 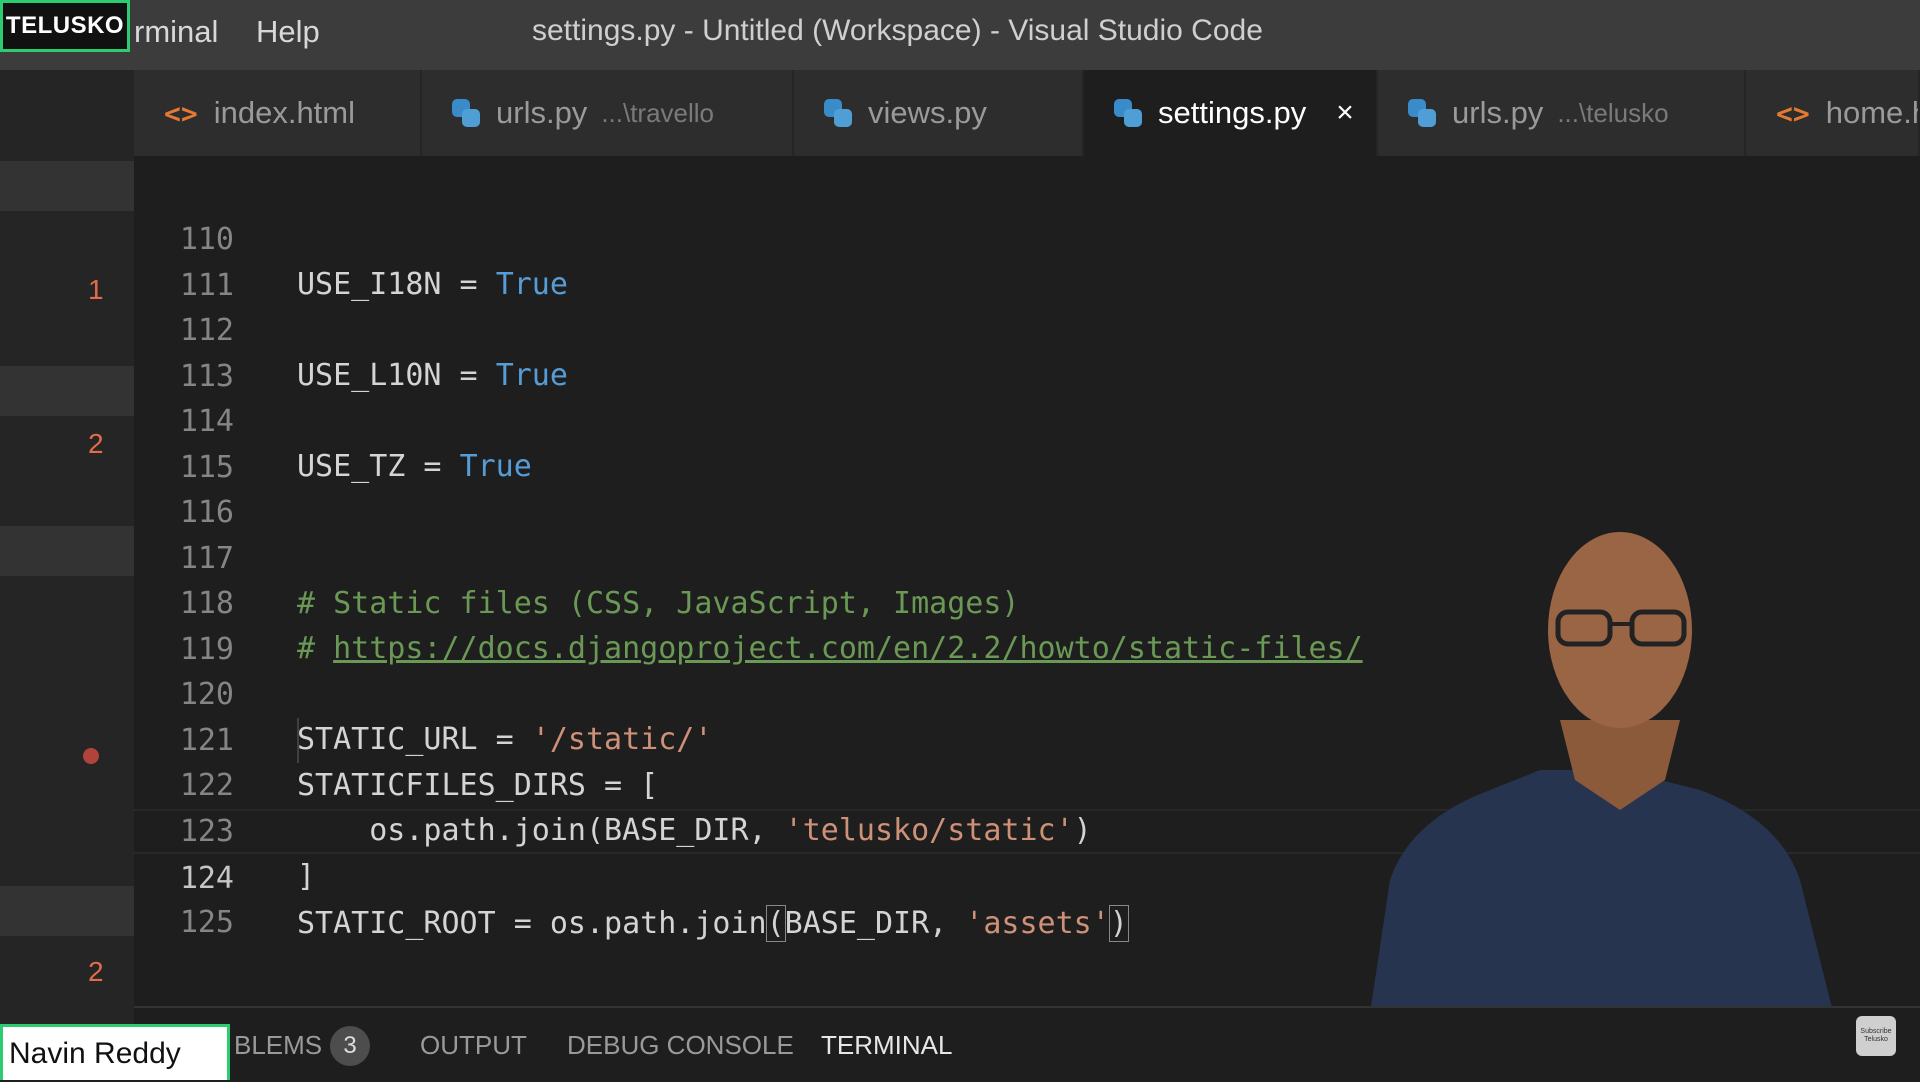 What do you see at coordinates (927, 112) in the screenshot?
I see `tab-label: views.py` at bounding box center [927, 112].